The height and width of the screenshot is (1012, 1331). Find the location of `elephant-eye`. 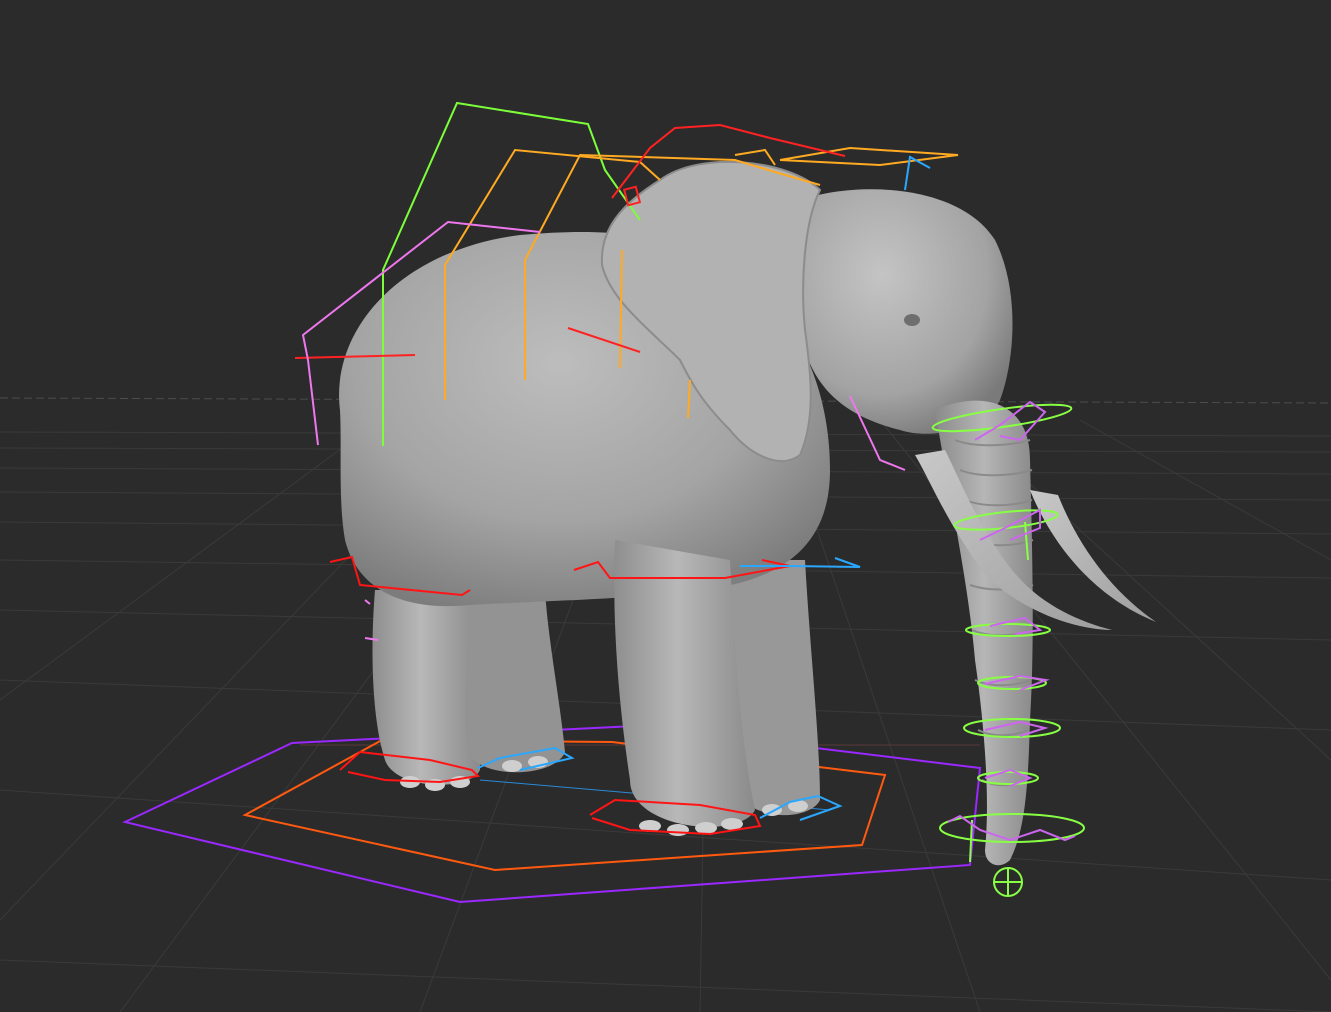

elephant-eye is located at coordinates (912, 320).